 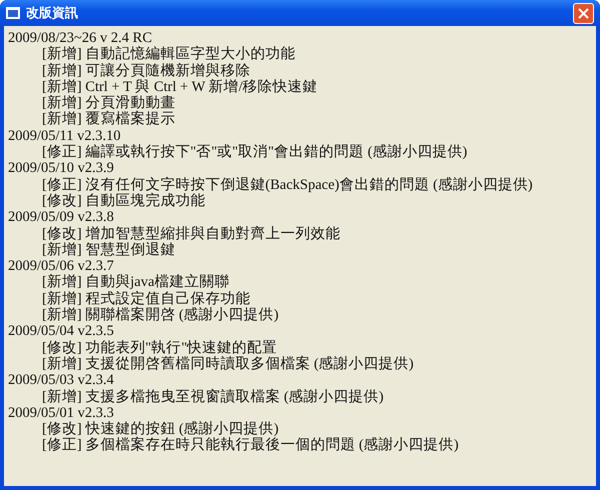 I want to click on change-entry: [新增] Ctrl + T 與 Ctrl + W 新增/移除快速鍵, so click(x=180, y=86).